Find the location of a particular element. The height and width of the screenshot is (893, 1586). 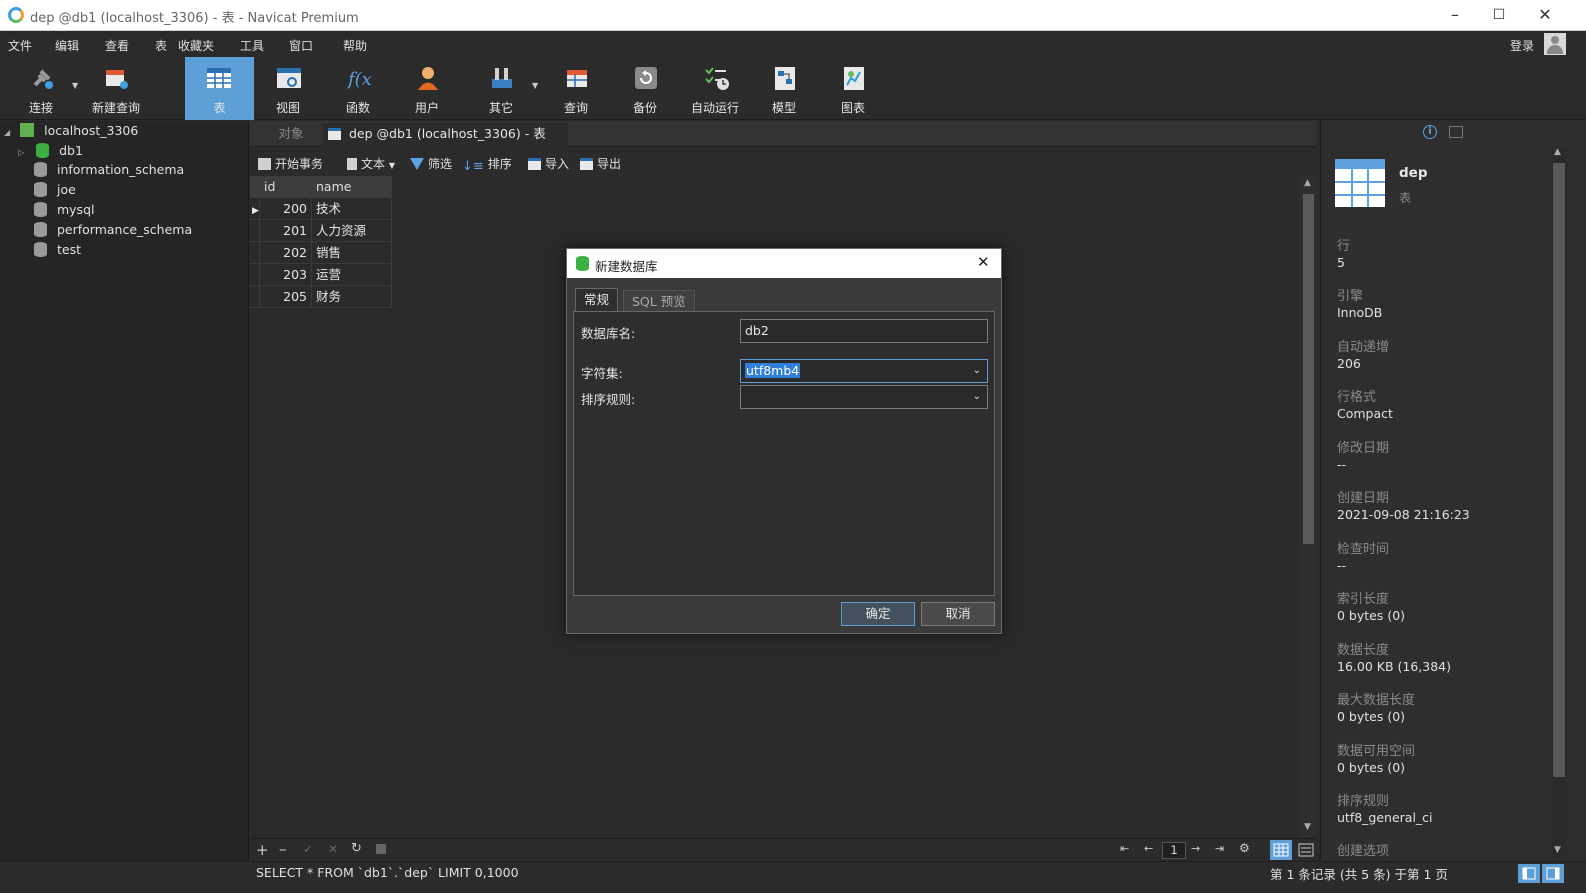

menu-table: 表 is located at coordinates (161, 45).